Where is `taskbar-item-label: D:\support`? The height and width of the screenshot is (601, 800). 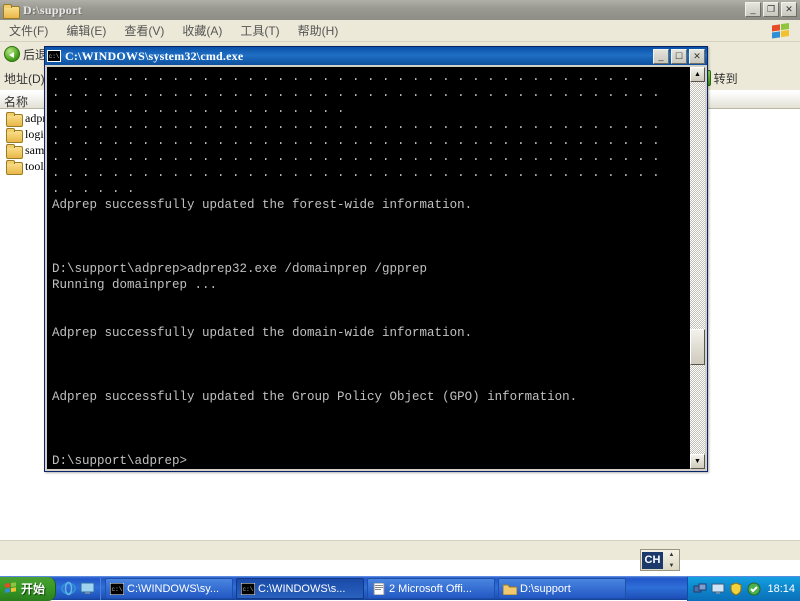
taskbar-item-label: D:\support is located at coordinates (545, 588).